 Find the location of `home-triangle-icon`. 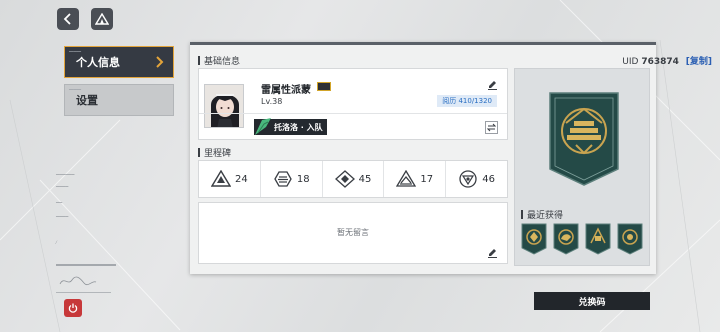

home-triangle-icon is located at coordinates (102, 19).